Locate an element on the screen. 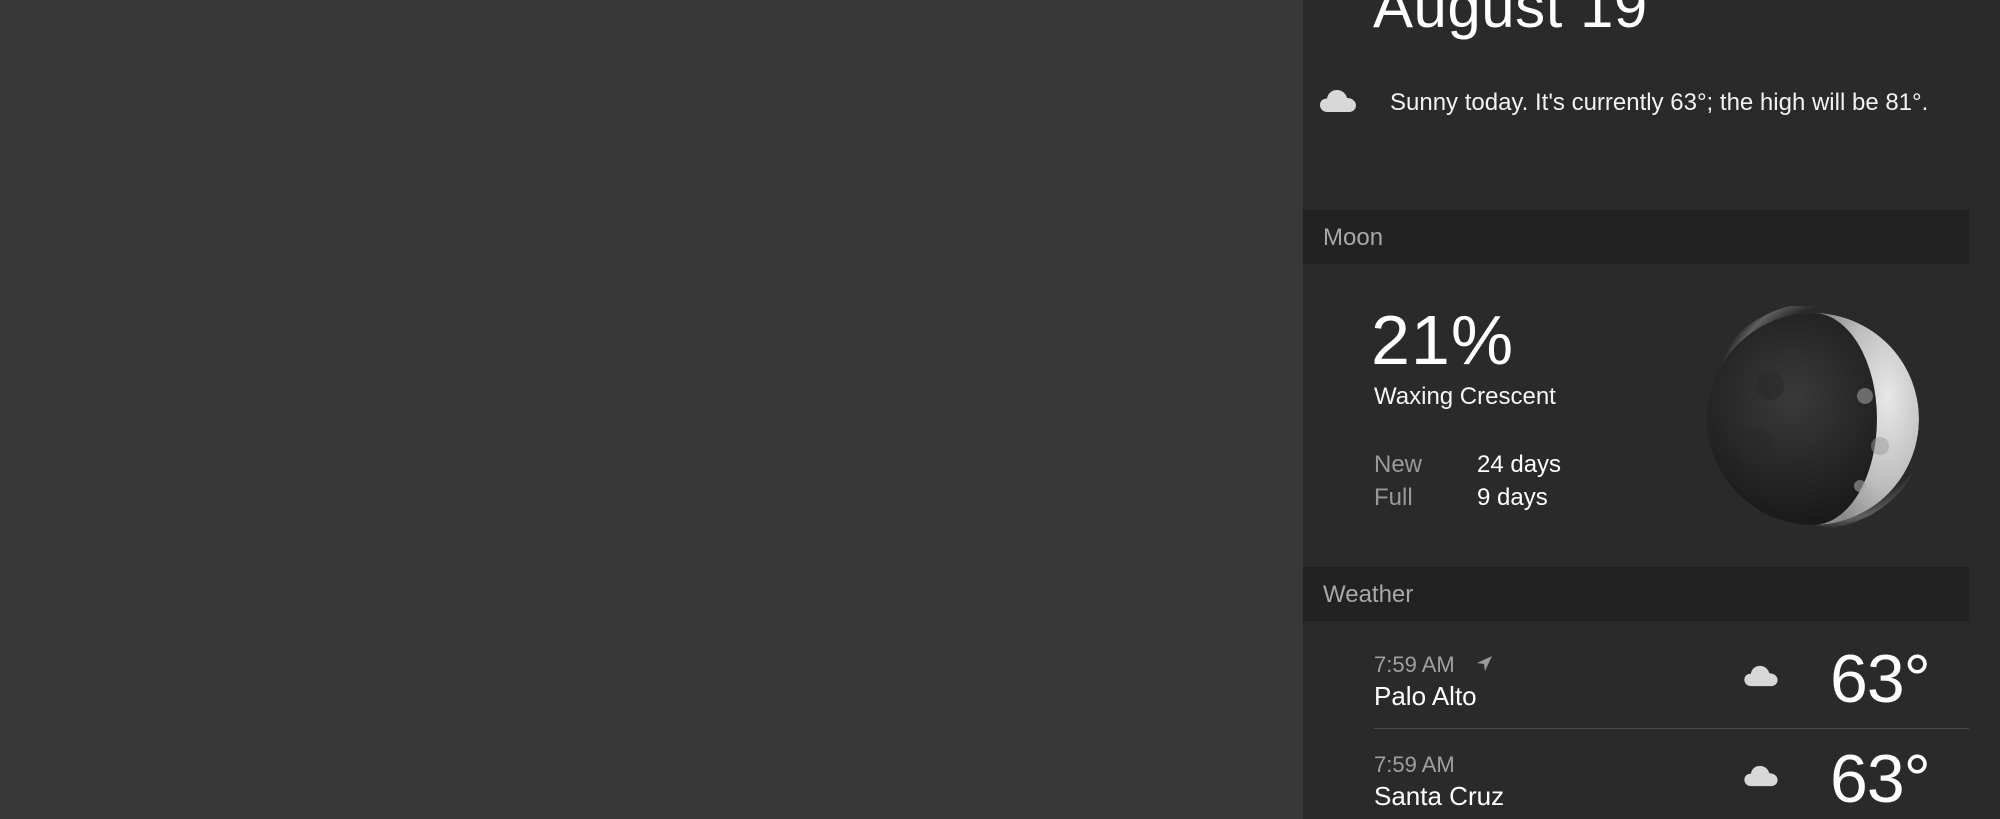 The width and height of the screenshot is (2000, 819). moon-full-label: Full is located at coordinates (1393, 497).